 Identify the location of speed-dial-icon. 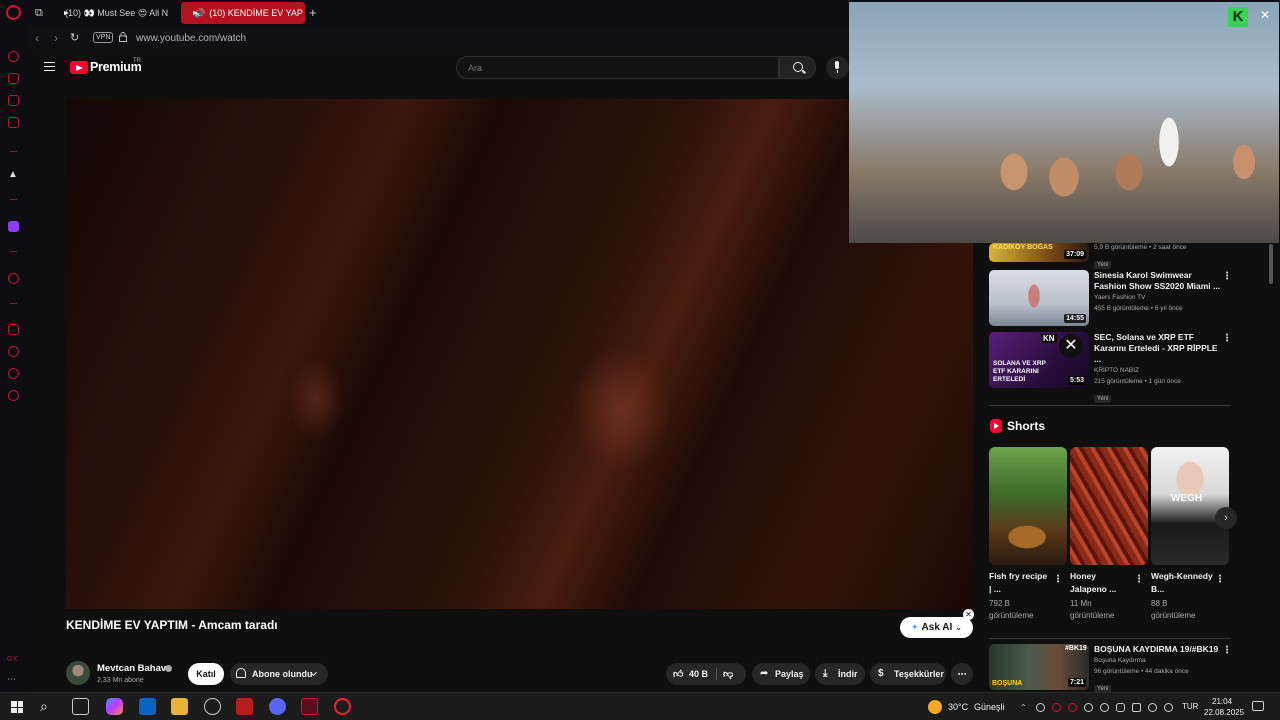
(13, 56).